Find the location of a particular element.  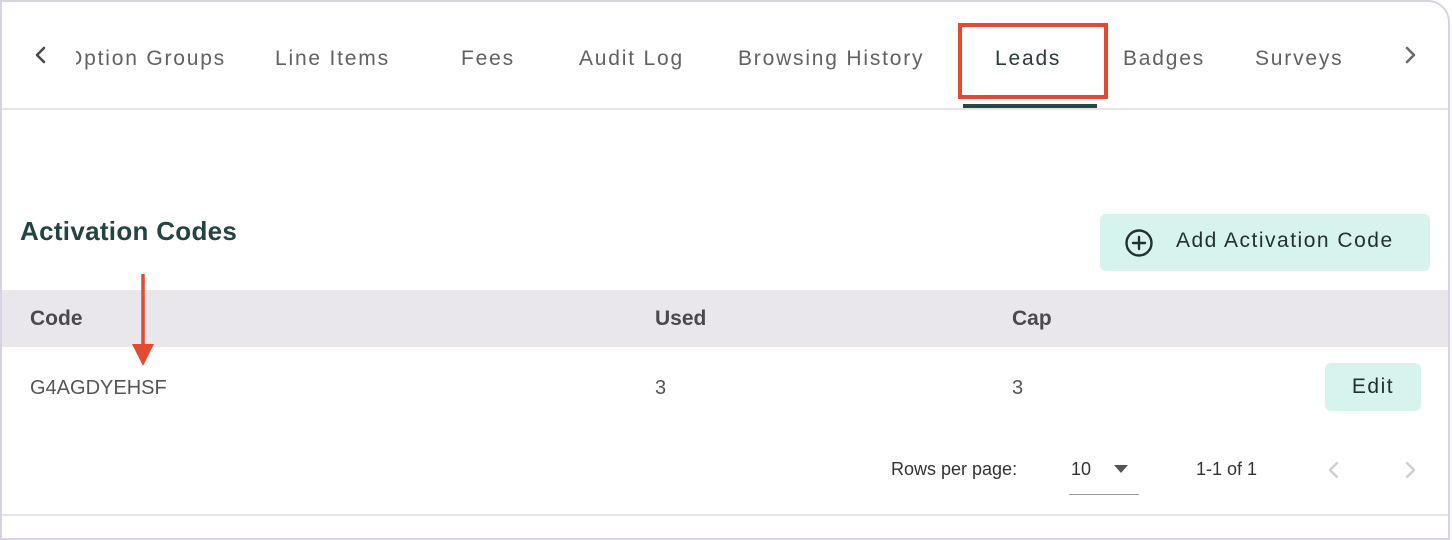

pagination-range: 1-1 of 1 is located at coordinates (1227, 469).